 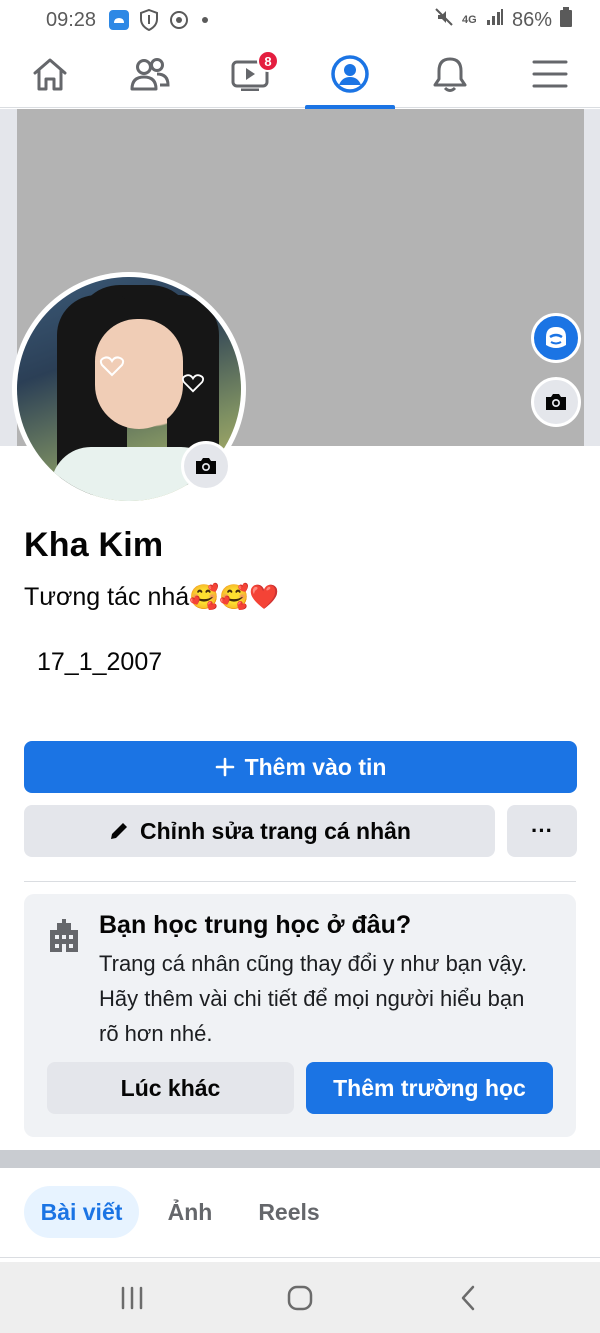 What do you see at coordinates (205, 20) in the screenshot?
I see `notification-dot-icon` at bounding box center [205, 20].